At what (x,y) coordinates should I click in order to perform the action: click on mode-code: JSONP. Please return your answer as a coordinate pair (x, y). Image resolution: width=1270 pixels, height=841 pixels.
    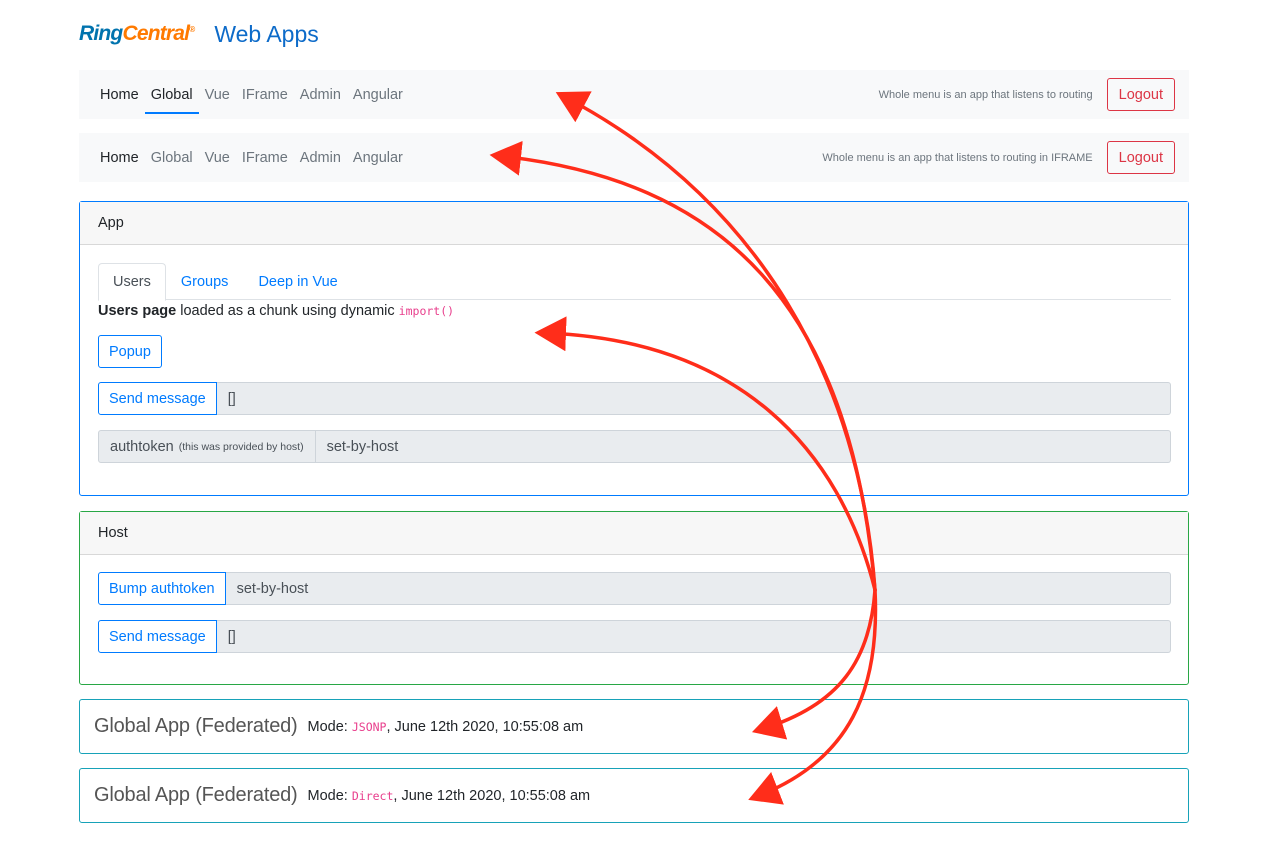
    Looking at the image, I should click on (369, 726).